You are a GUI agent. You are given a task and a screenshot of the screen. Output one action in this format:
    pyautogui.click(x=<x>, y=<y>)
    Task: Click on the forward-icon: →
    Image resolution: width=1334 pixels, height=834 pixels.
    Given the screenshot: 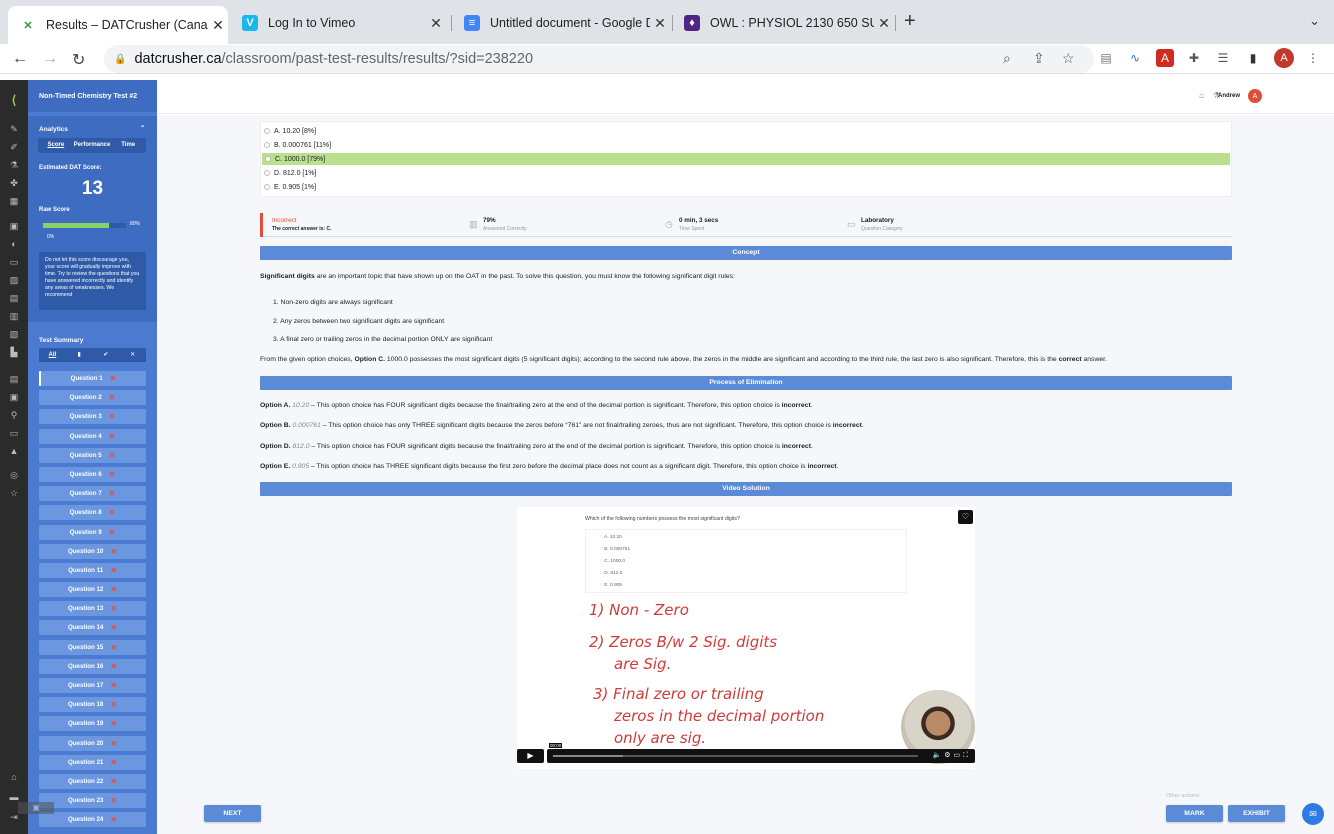 What is the action you would take?
    pyautogui.click(x=50, y=59)
    